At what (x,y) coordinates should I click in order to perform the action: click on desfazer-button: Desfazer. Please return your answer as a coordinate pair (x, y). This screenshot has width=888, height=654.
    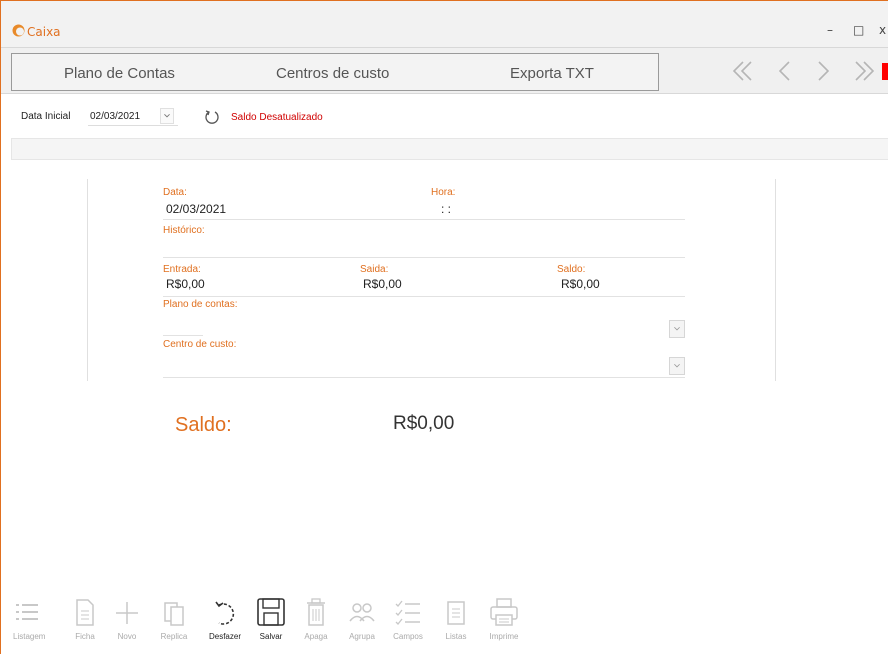
    Looking at the image, I should click on (225, 619).